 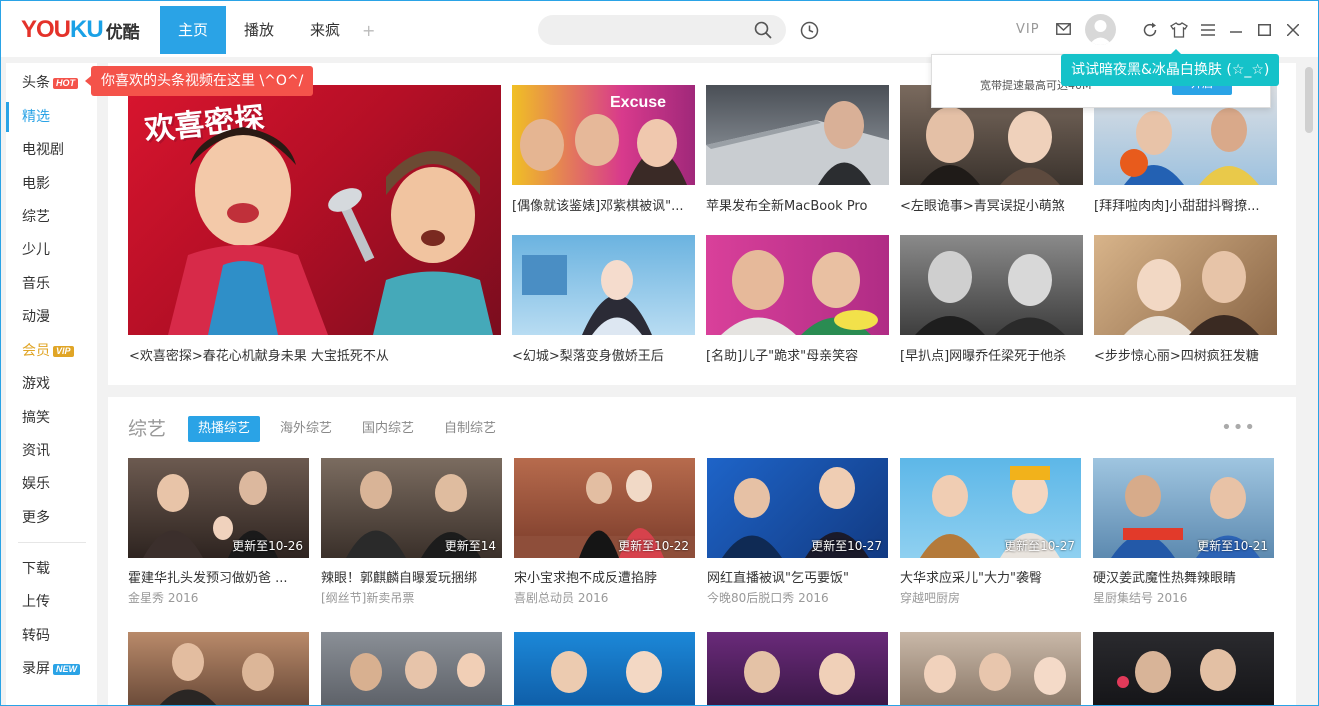 What do you see at coordinates (368, 30) in the screenshot?
I see `add-tab-button: +` at bounding box center [368, 30].